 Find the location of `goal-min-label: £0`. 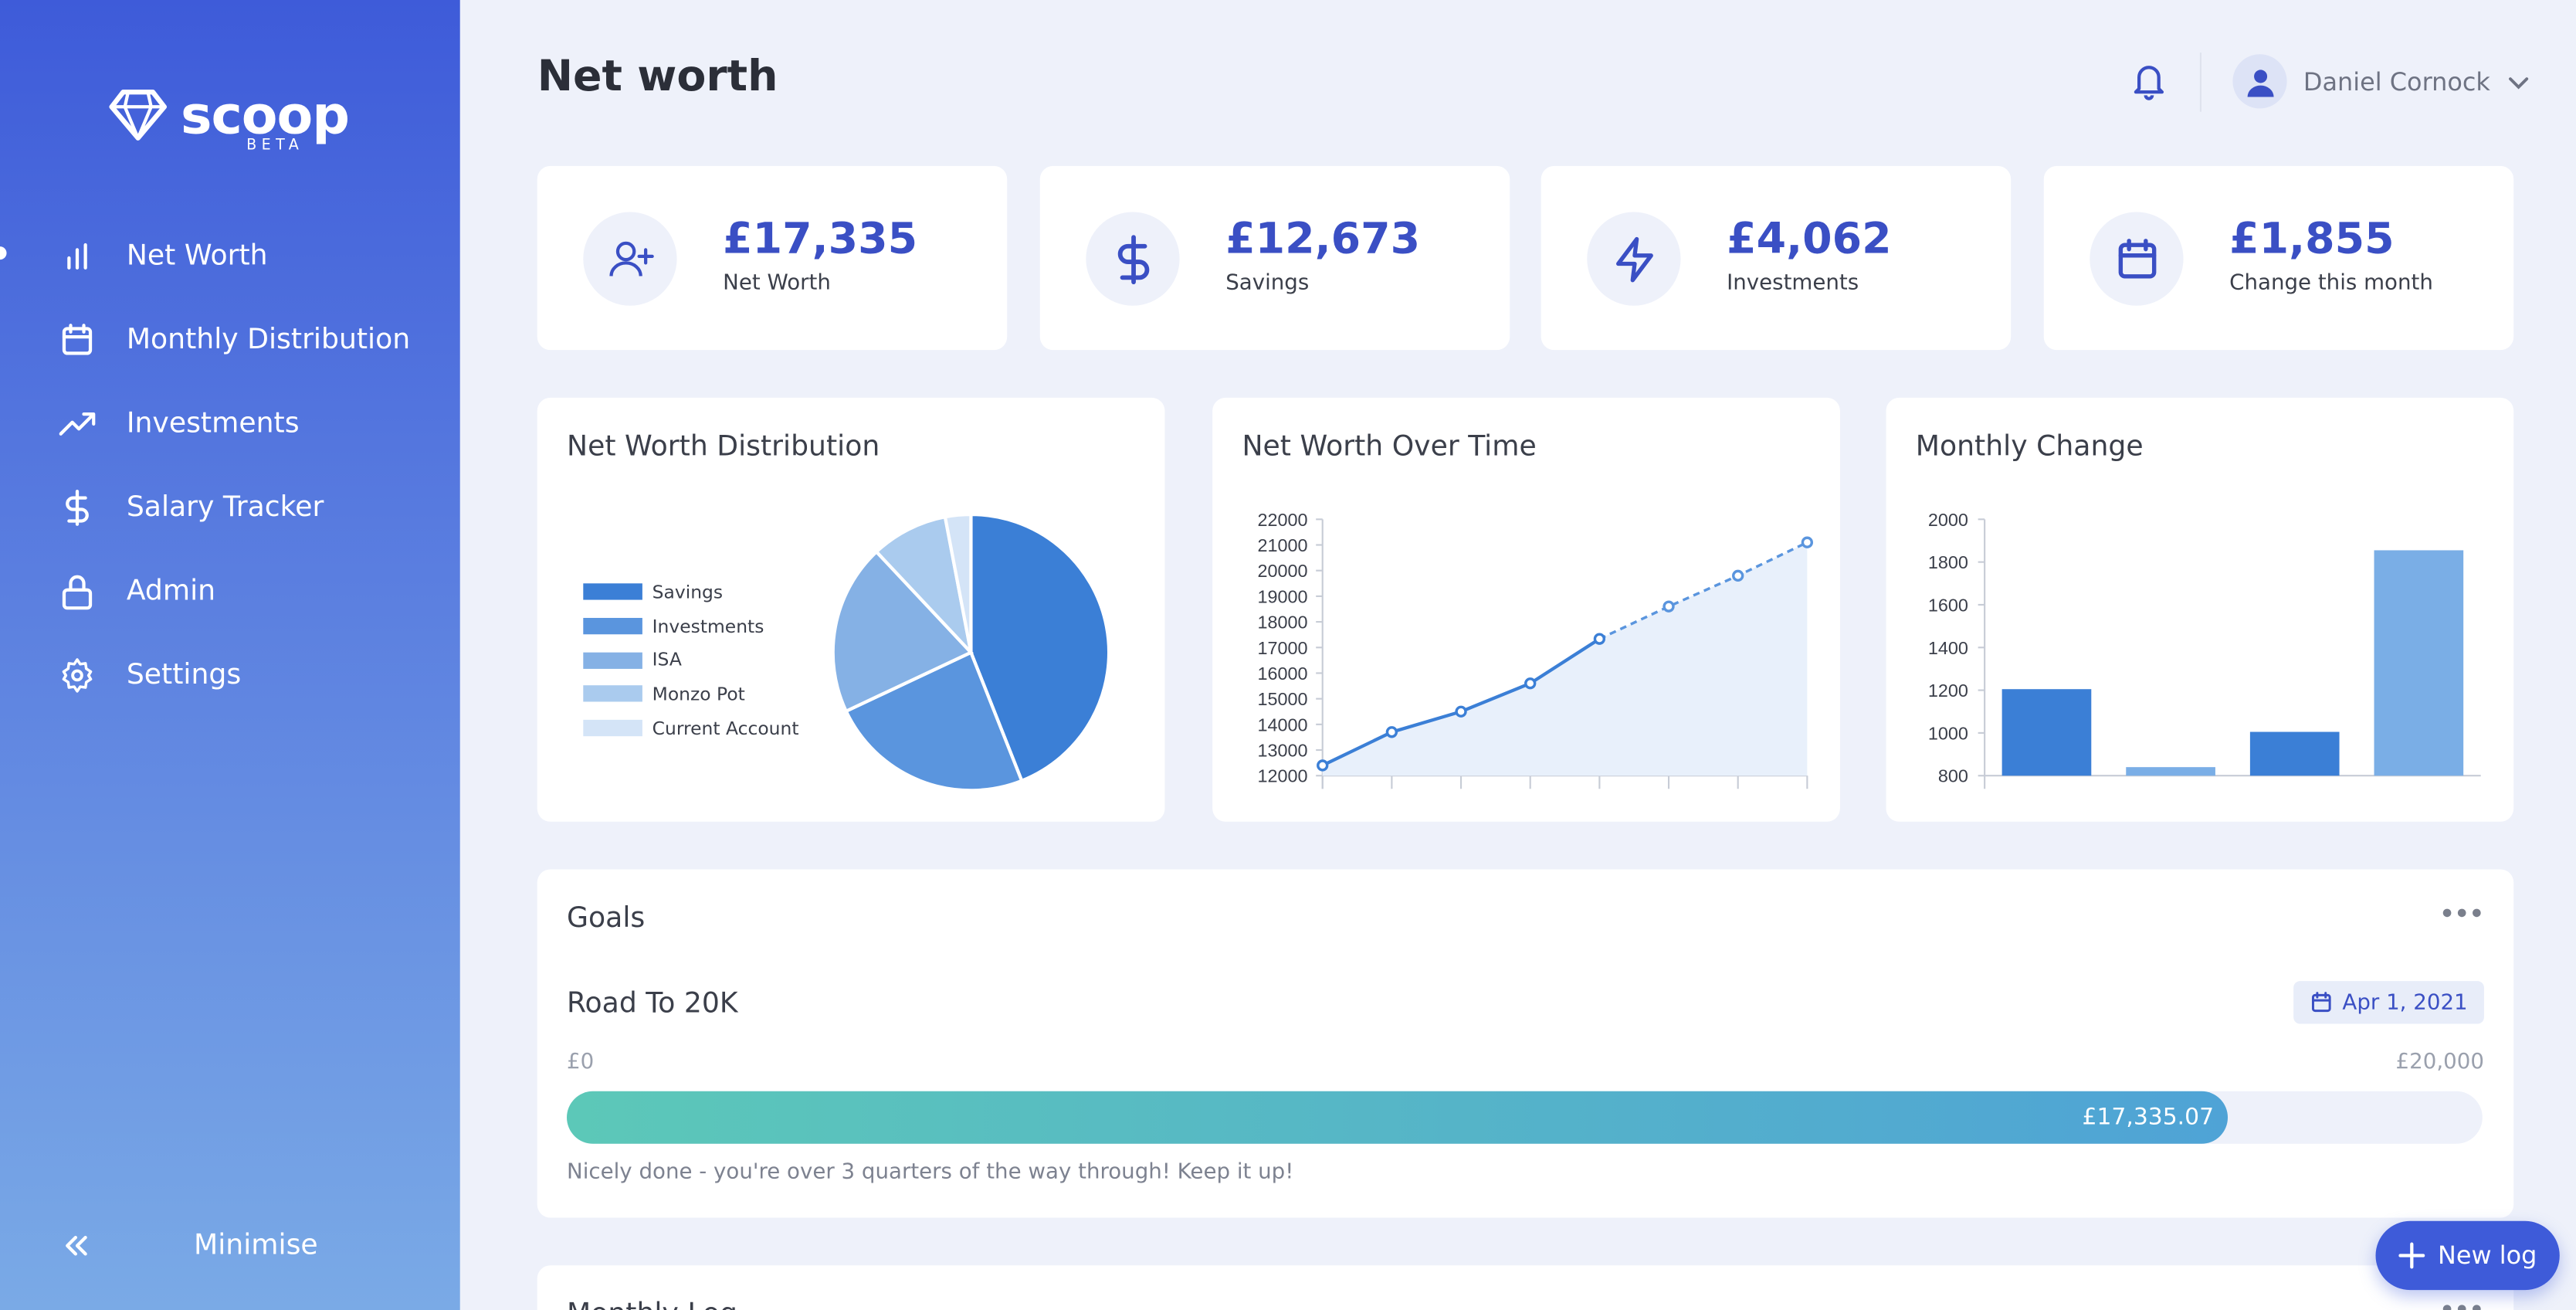

goal-min-label: £0 is located at coordinates (581, 1062).